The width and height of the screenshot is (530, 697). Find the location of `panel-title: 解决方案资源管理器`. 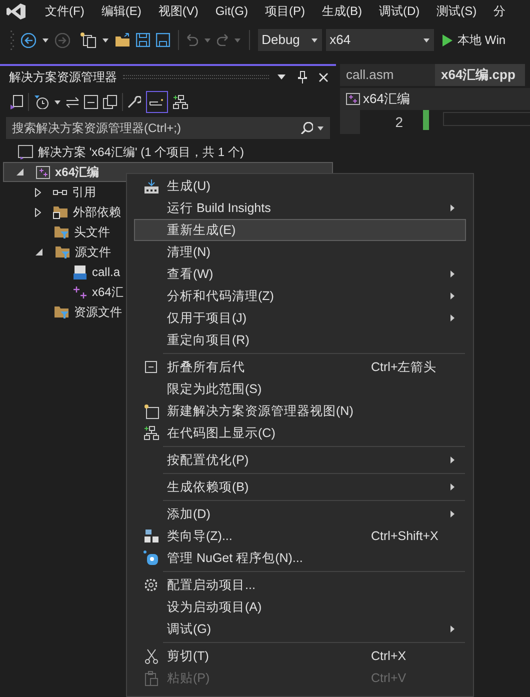

panel-title: 解决方案资源管理器 is located at coordinates (63, 77).